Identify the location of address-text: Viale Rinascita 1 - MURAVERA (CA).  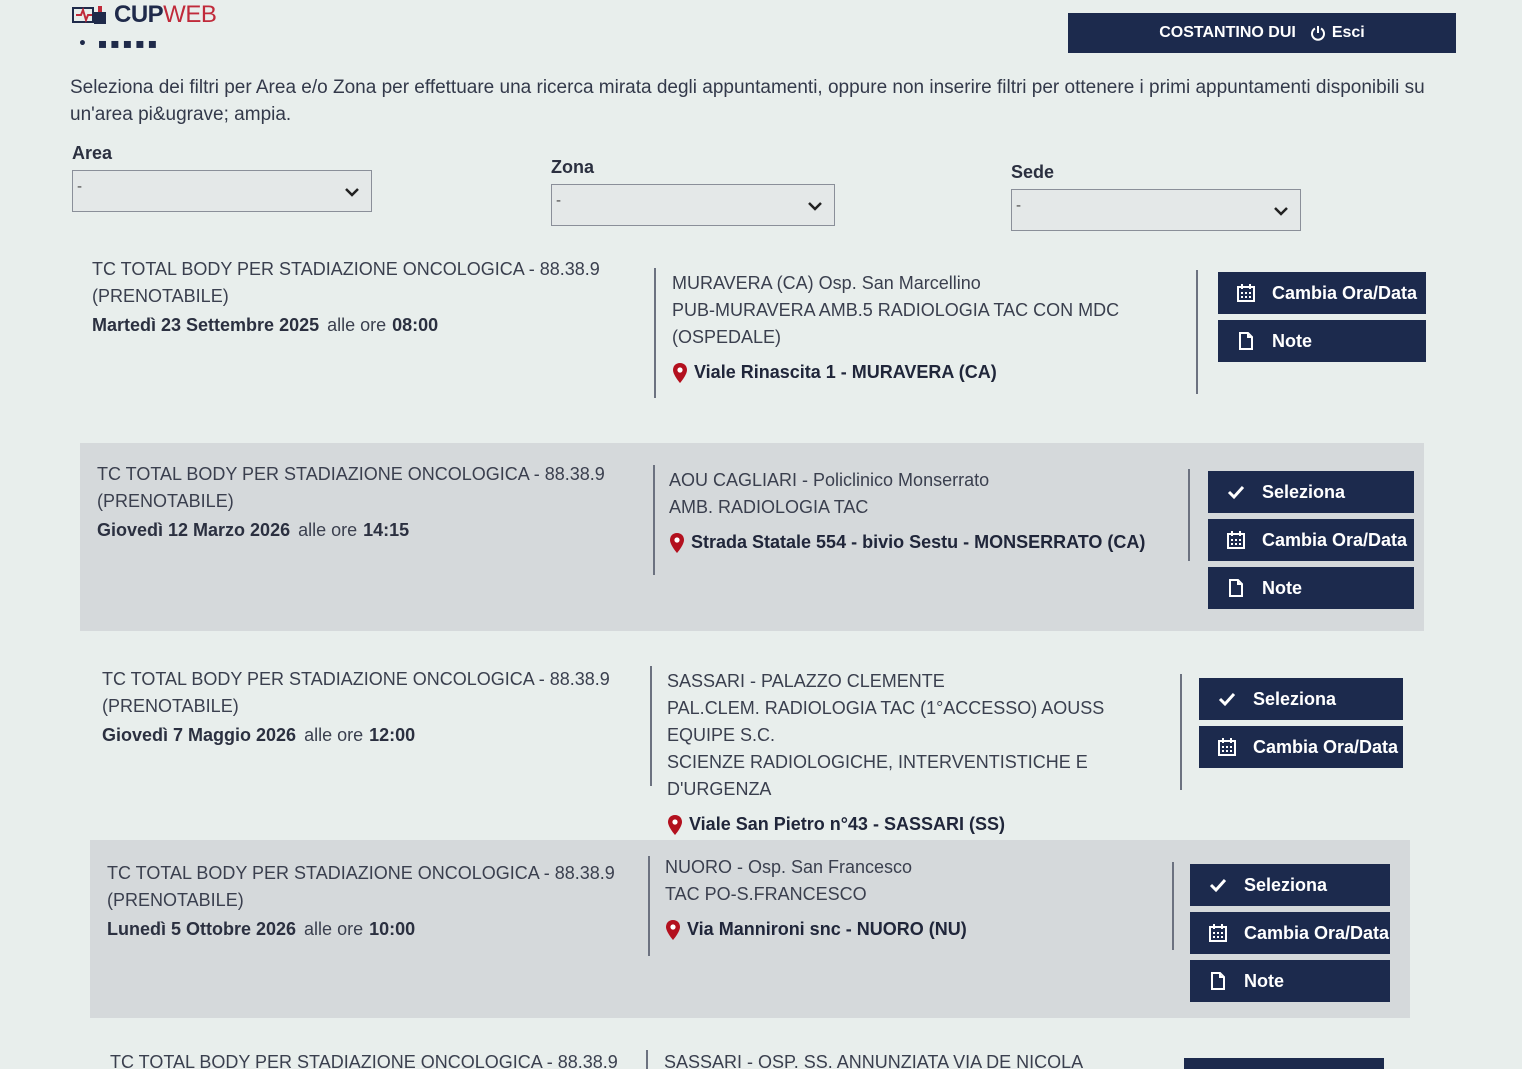
(845, 372).